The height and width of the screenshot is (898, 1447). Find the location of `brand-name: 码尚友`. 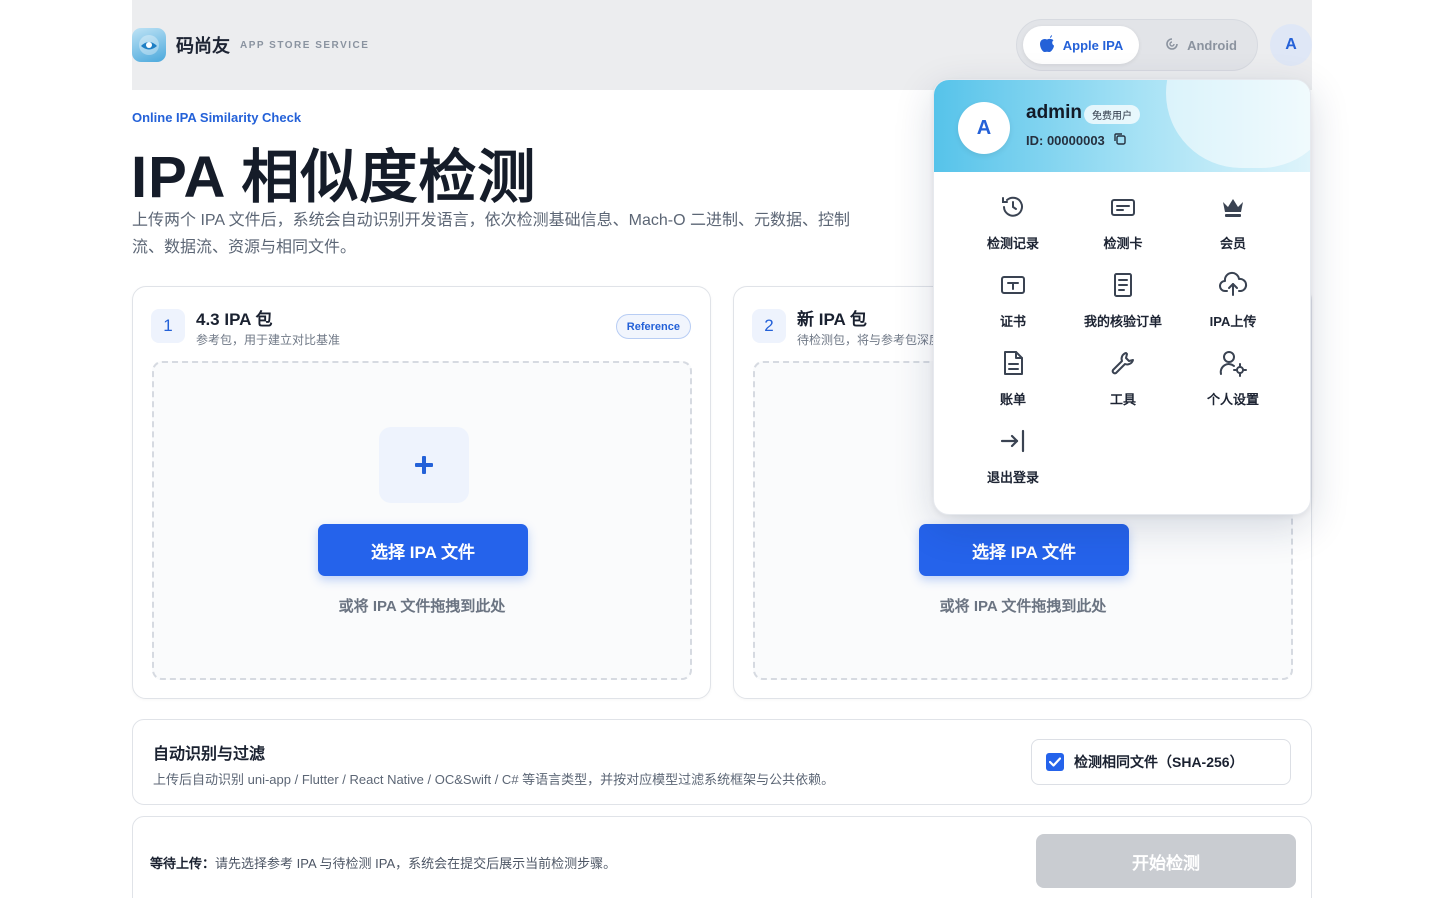

brand-name: 码尚友 is located at coordinates (203, 46).